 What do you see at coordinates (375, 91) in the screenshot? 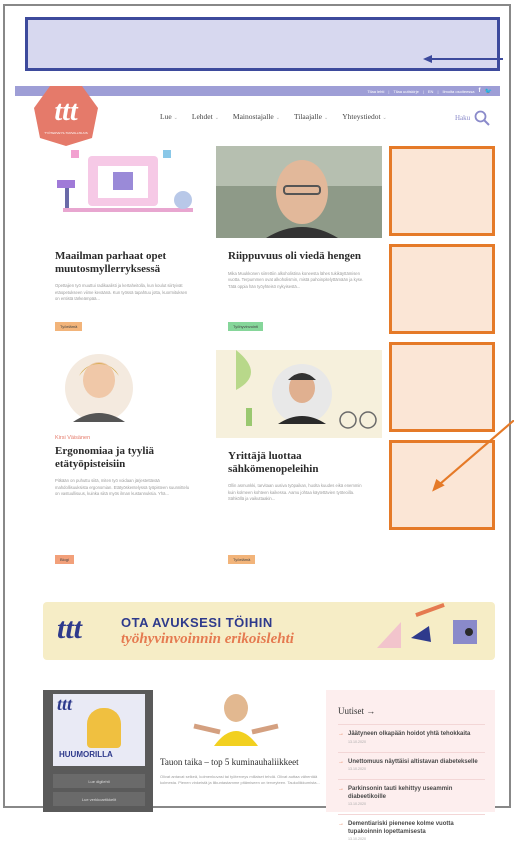
I see `topbar-link-subscribe: Tilaa lehti` at bounding box center [375, 91].